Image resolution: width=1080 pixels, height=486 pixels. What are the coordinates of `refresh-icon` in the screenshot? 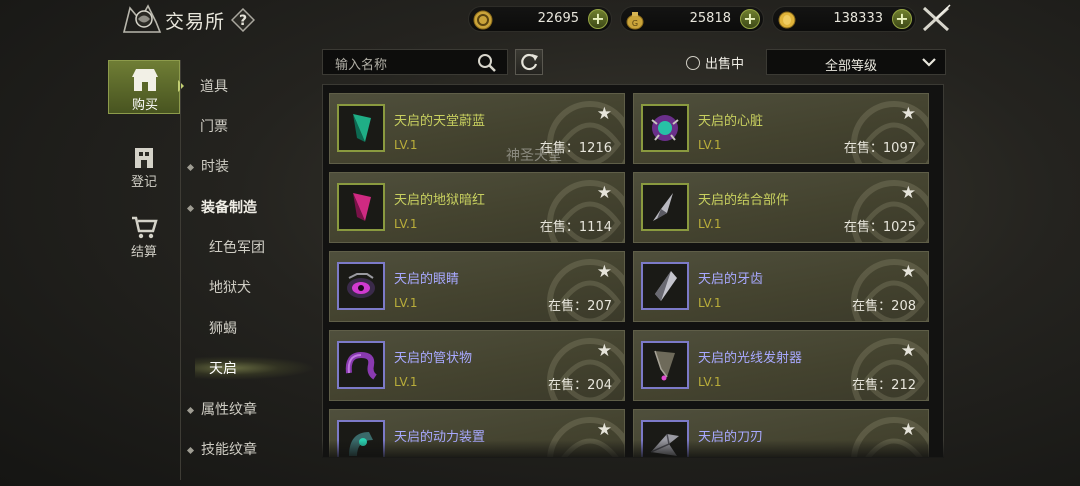 It's located at (529, 62).